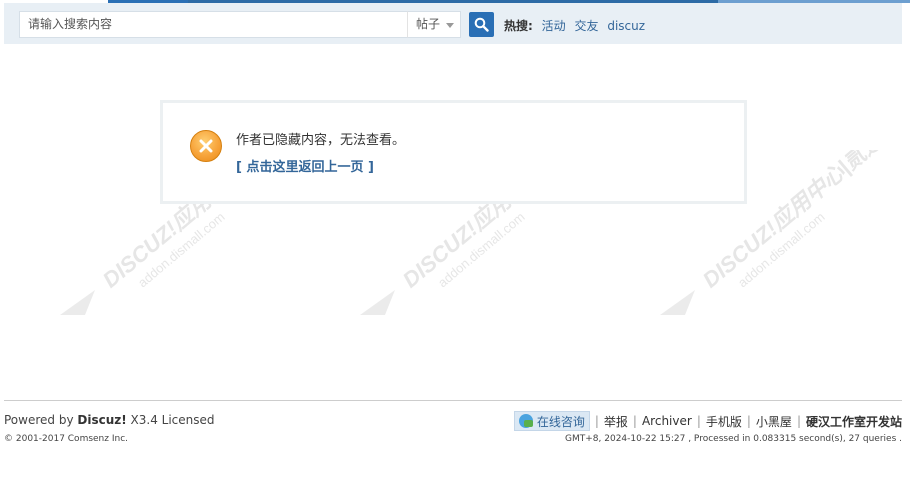 This screenshot has width=910, height=492. Describe the element at coordinates (616, 421) in the screenshot. I see `report-link: 举报` at that location.